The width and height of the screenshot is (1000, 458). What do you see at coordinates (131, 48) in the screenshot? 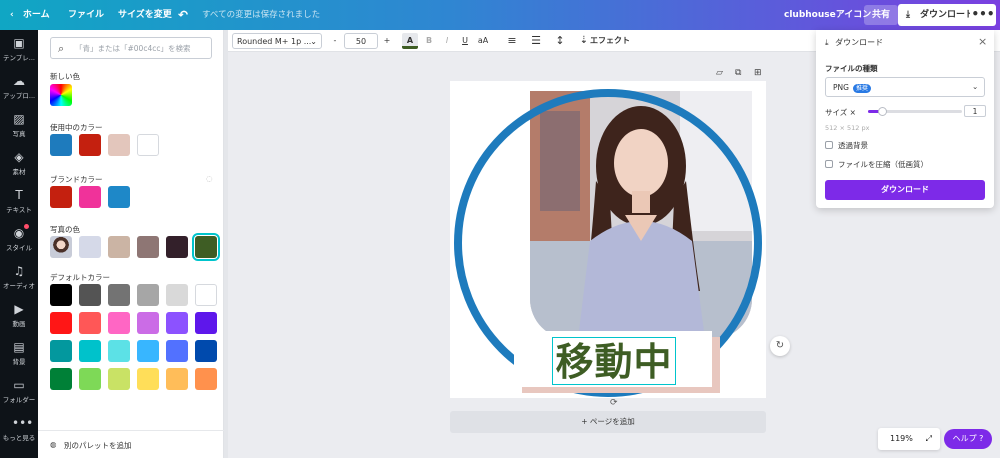
I see `color-search-field: ⌕ 「青」または「#00c4cc」を検索` at bounding box center [131, 48].